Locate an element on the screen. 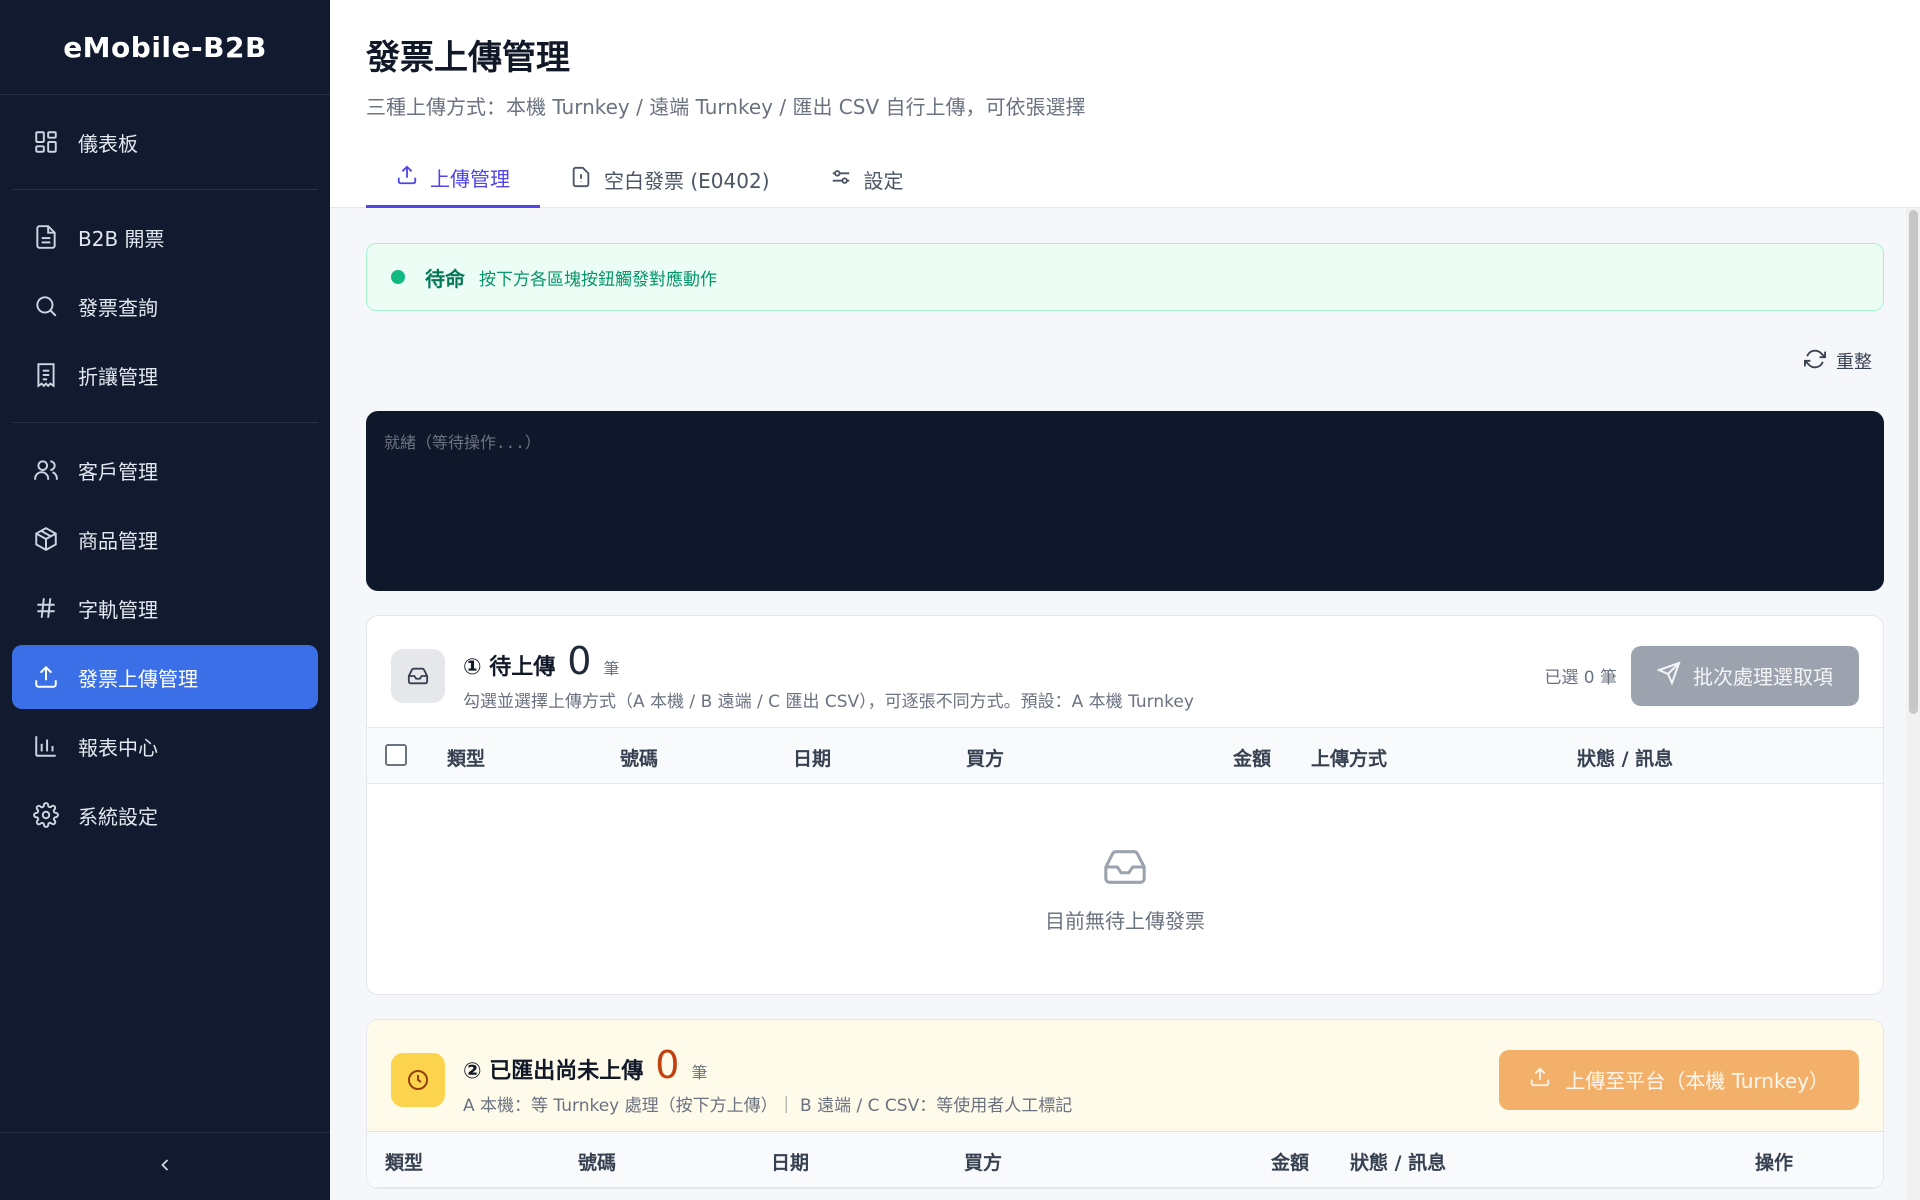 Image resolution: width=1920 pixels, height=1200 pixels. batch-process-button: 批次處理選取項 is located at coordinates (1745, 675).